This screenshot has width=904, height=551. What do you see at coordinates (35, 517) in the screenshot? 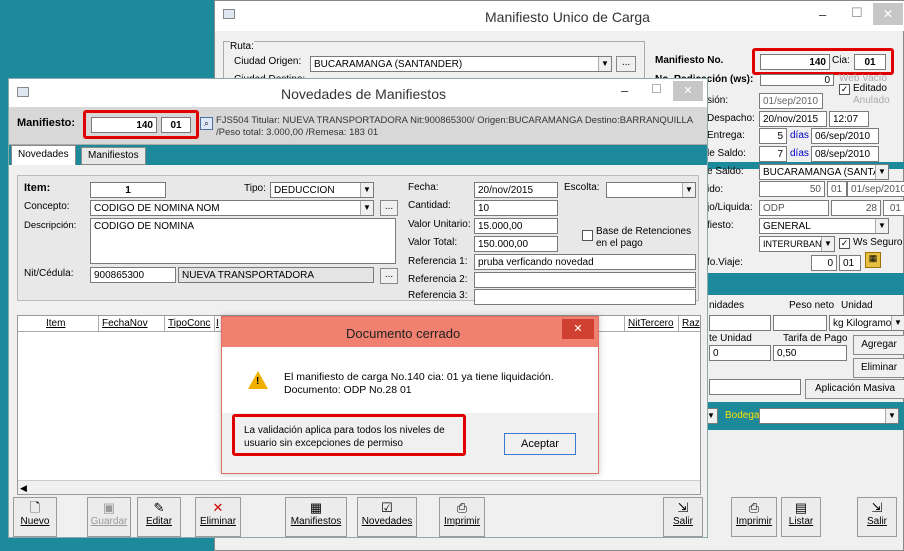
I see `nuevo-button: 🗋 Nuevo` at bounding box center [35, 517].